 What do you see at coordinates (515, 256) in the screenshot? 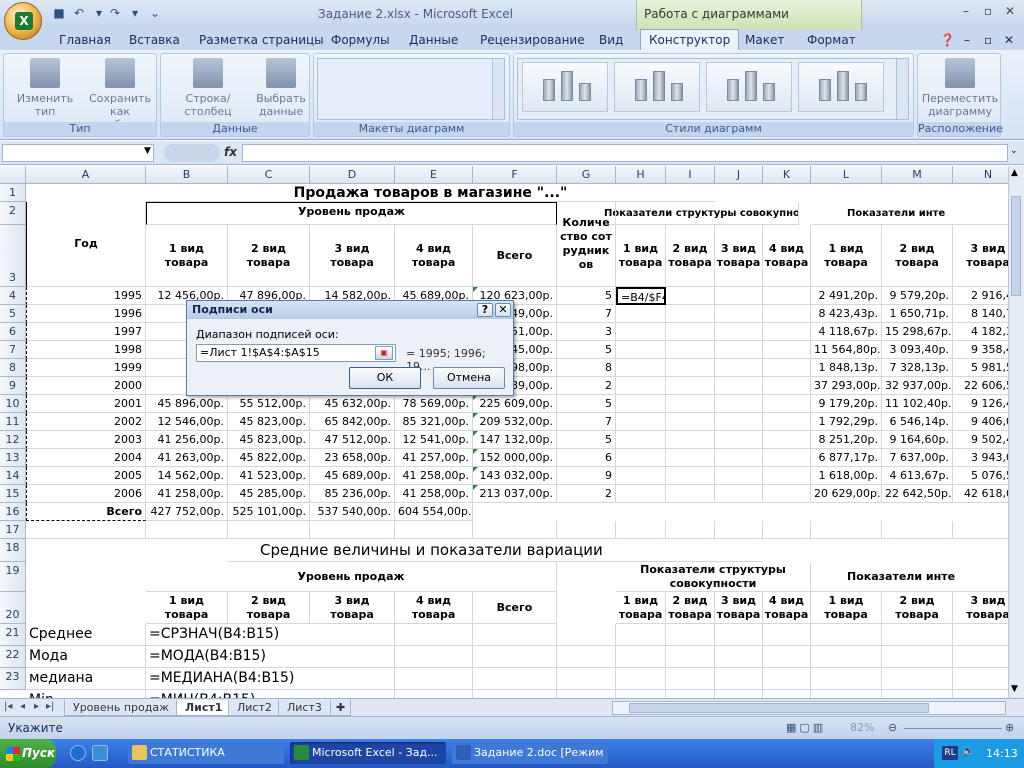
I see `header-total: Всего` at bounding box center [515, 256].